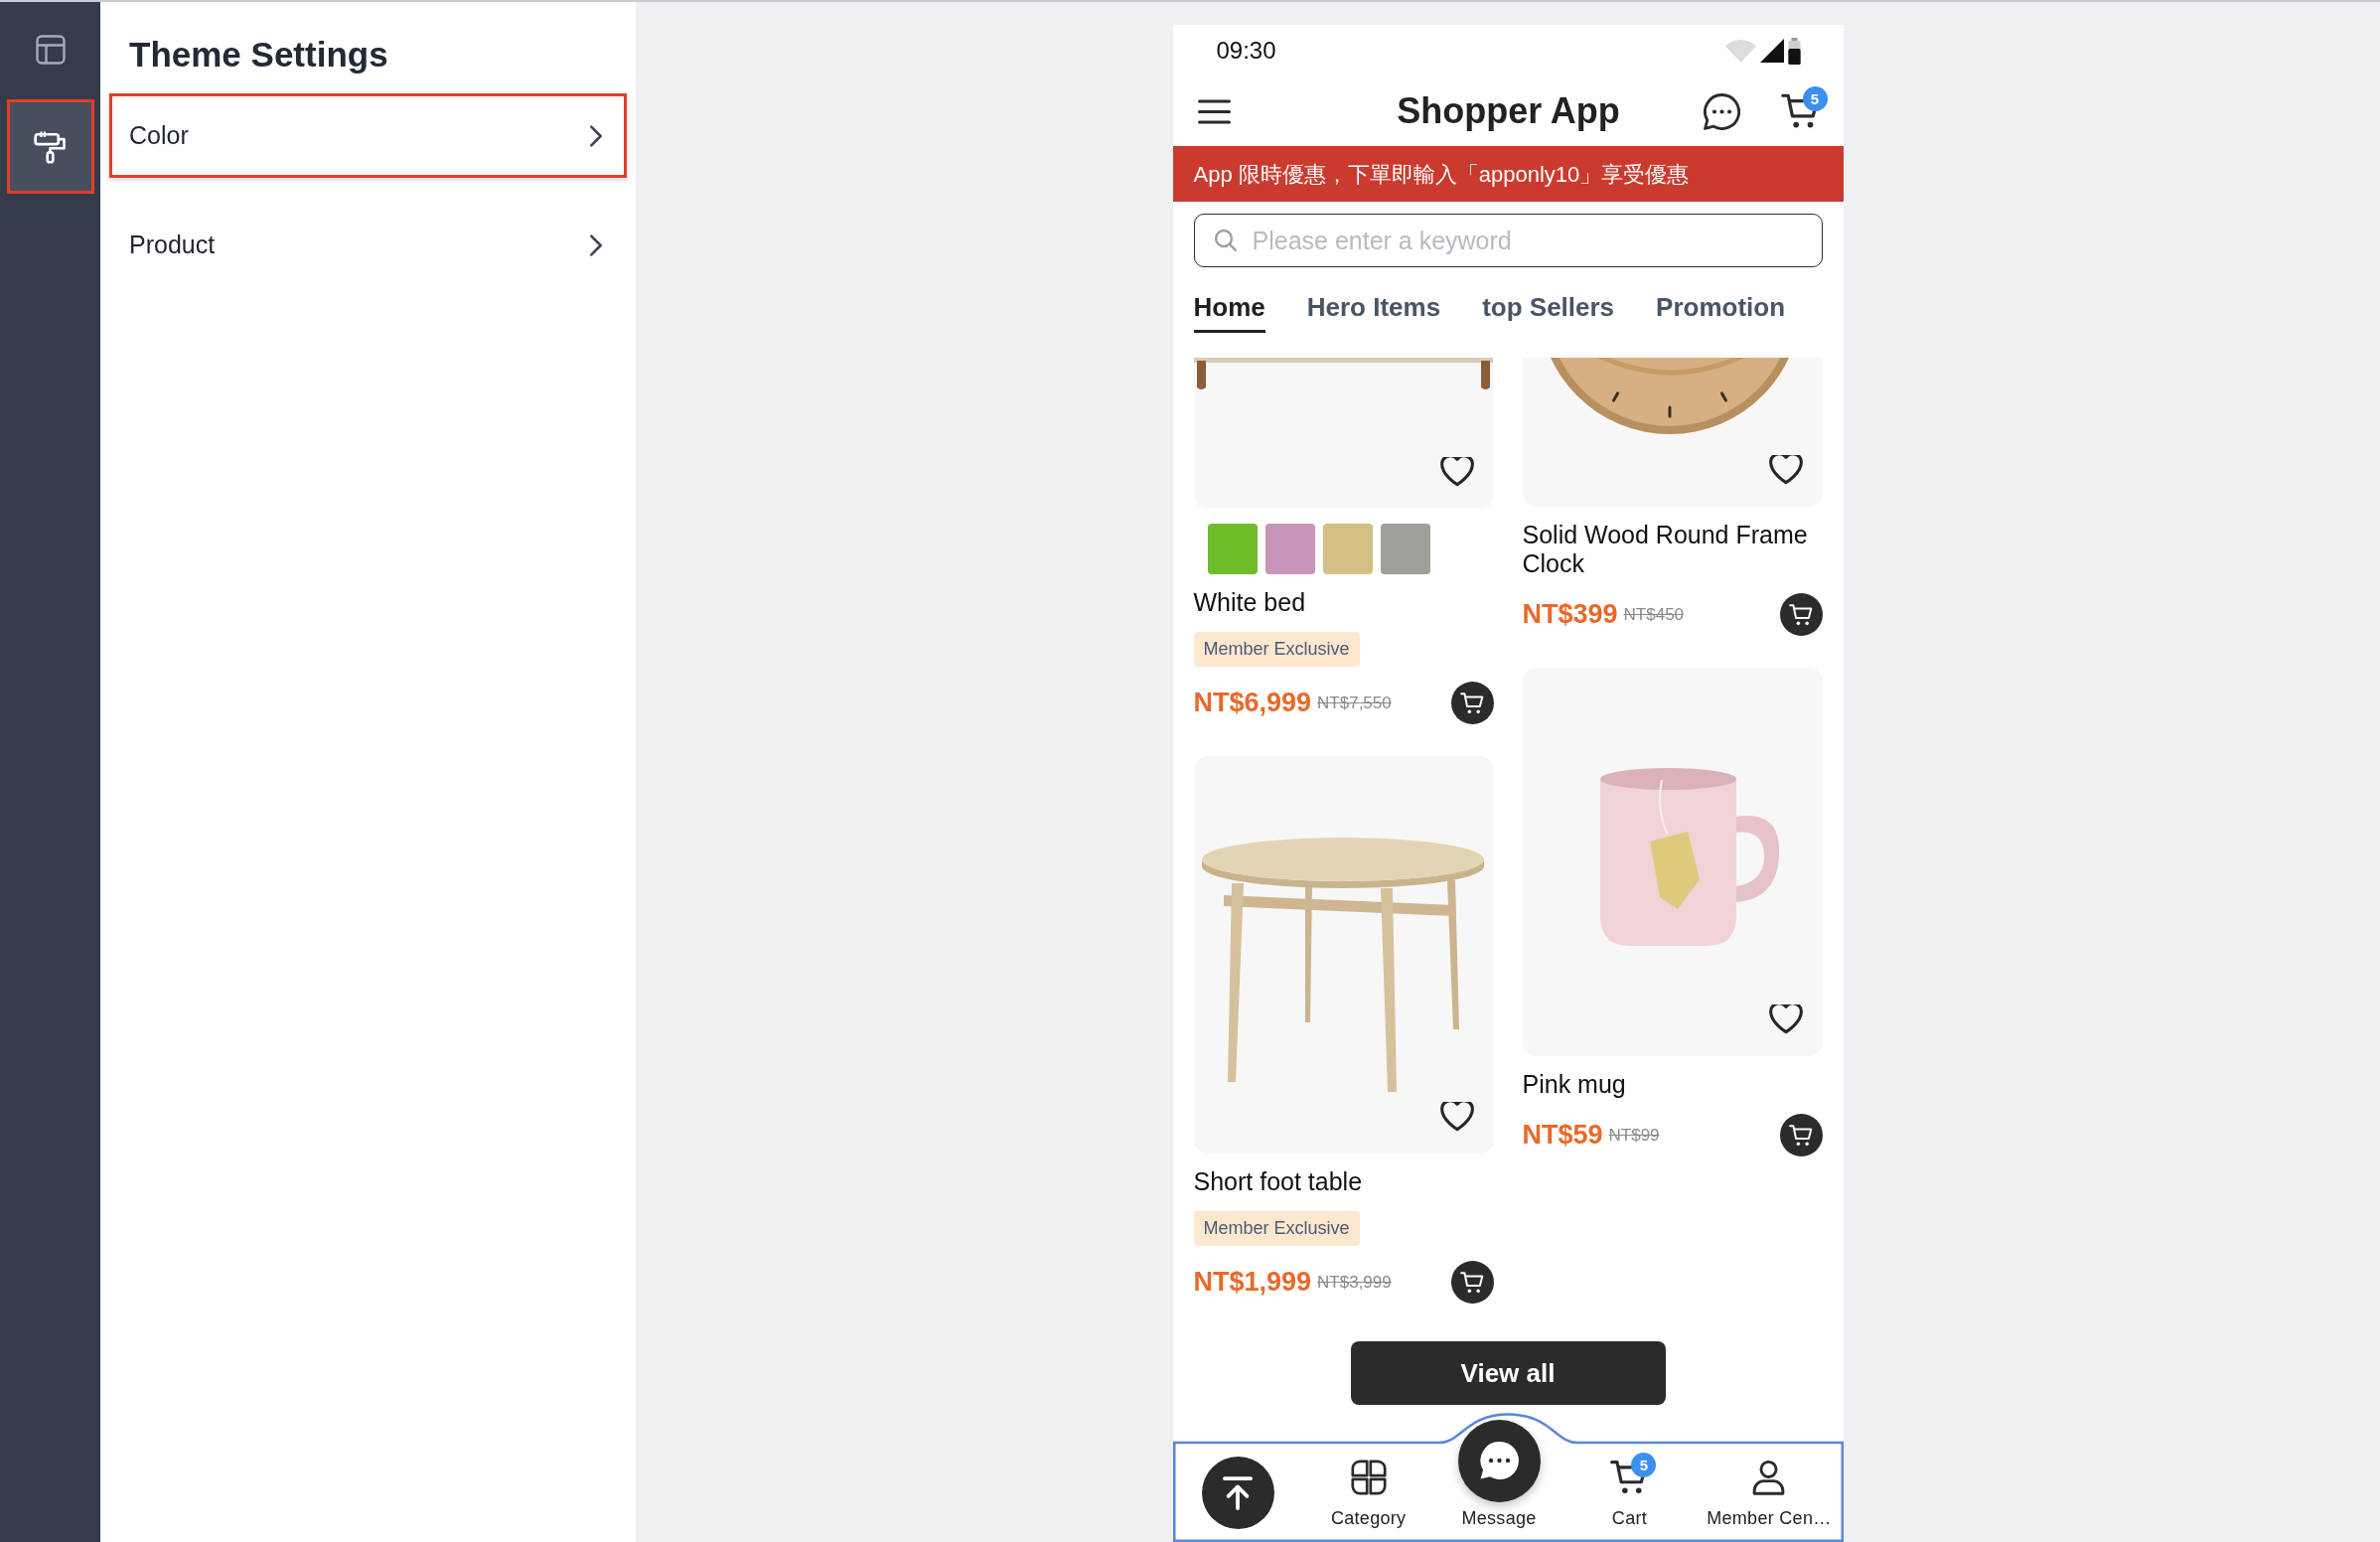 Image resolution: width=2380 pixels, height=1542 pixels. What do you see at coordinates (1252, 1283) in the screenshot?
I see `sale-price: NT$1,999` at bounding box center [1252, 1283].